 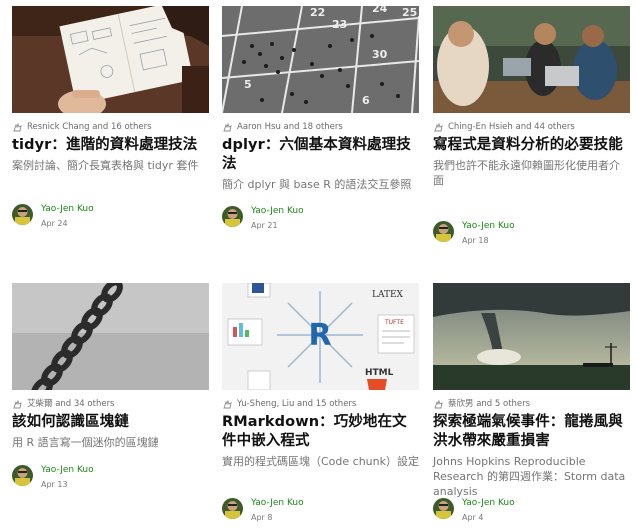 I want to click on story-thumbnail: 22 23 24 25 30 5 6, so click(x=320, y=59).